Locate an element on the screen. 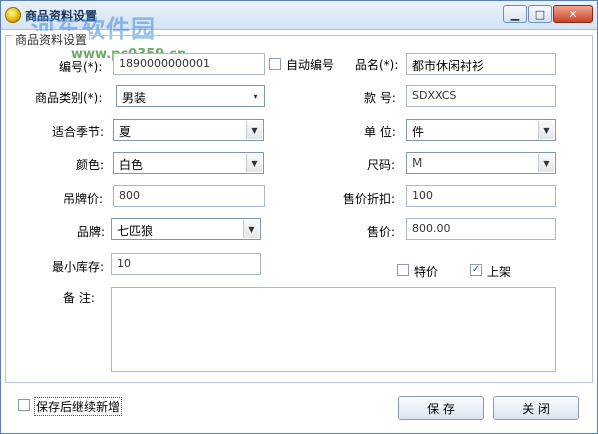  on-shelf-checkbox: ✓ is located at coordinates (476, 270).